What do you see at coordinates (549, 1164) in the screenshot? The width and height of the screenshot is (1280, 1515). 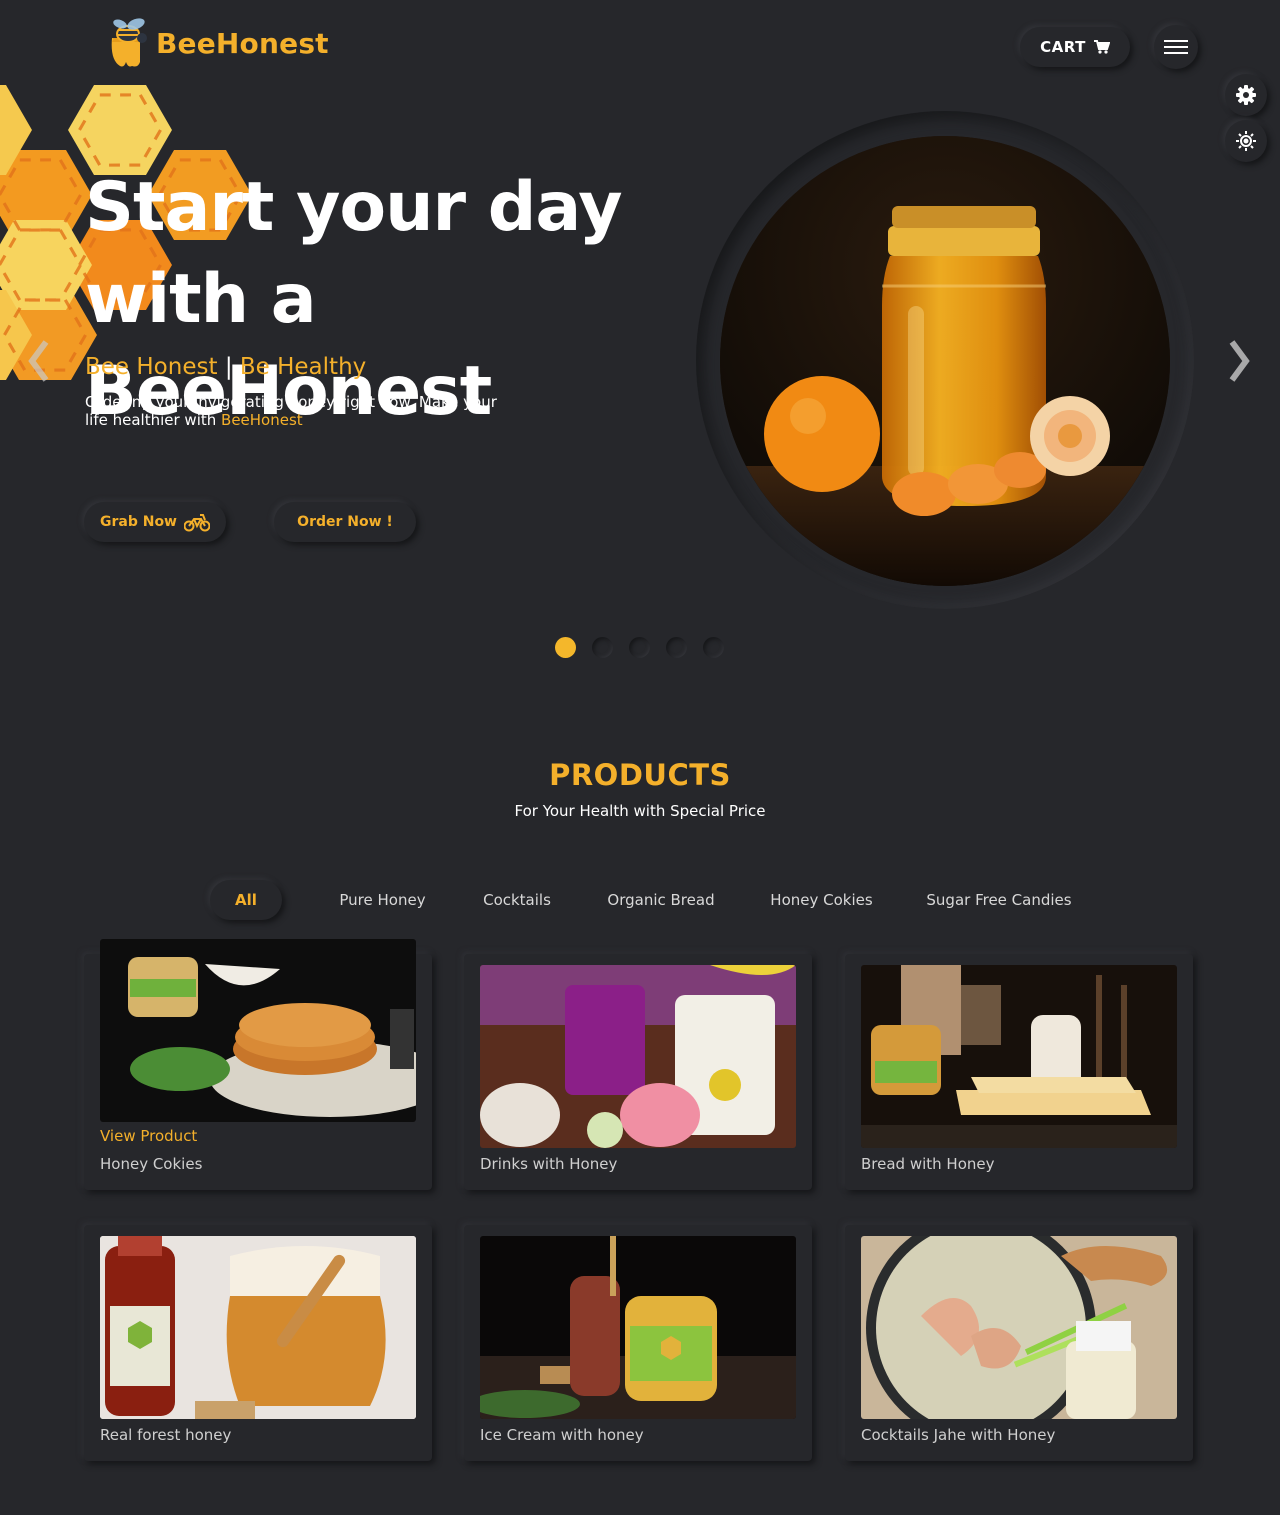 I see `product-name: Drinks with Honey` at bounding box center [549, 1164].